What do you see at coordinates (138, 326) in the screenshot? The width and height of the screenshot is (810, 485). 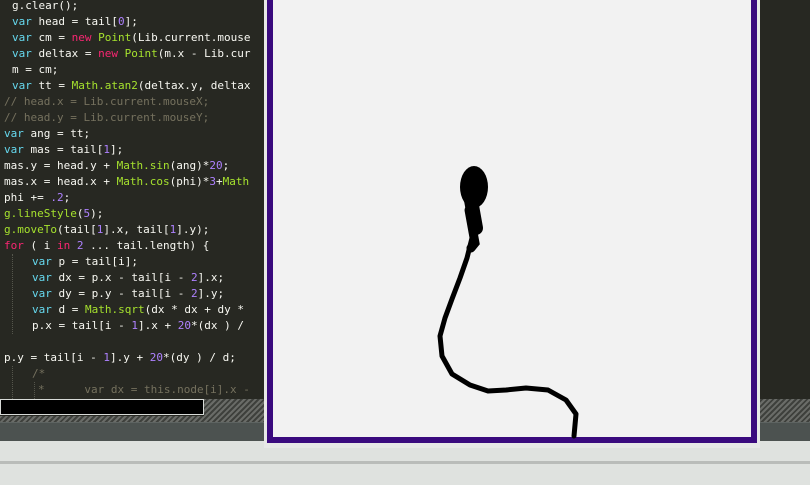 I see `code-line: p.x = tail[i - 1].x + 20*(dx ) /` at bounding box center [138, 326].